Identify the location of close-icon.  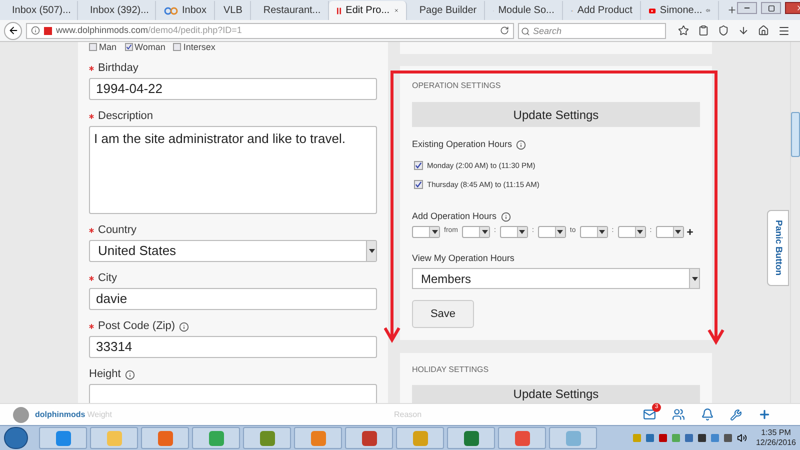
(396, 10).